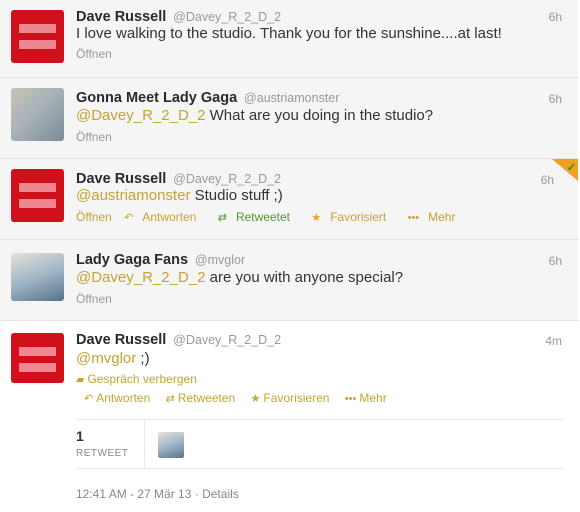 Image resolution: width=580 pixels, height=512 pixels. Describe the element at coordinates (236, 195) in the screenshot. I see `tweet-text-body: Studio stuff ;)` at that location.